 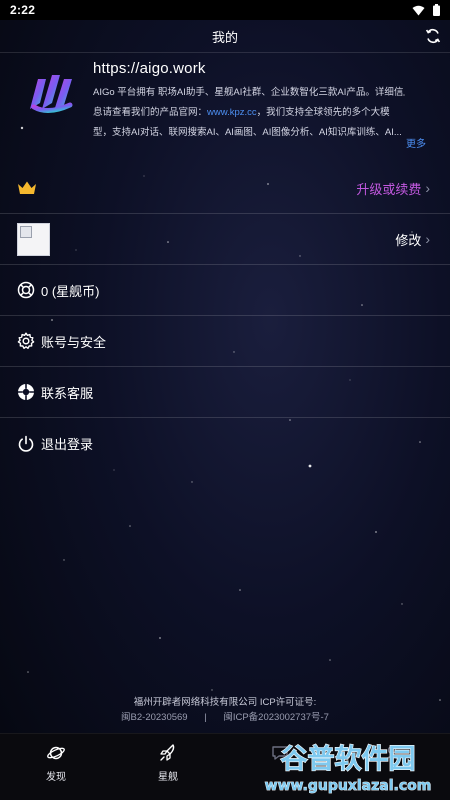 I want to click on page-header: 我的, so click(x=225, y=36).